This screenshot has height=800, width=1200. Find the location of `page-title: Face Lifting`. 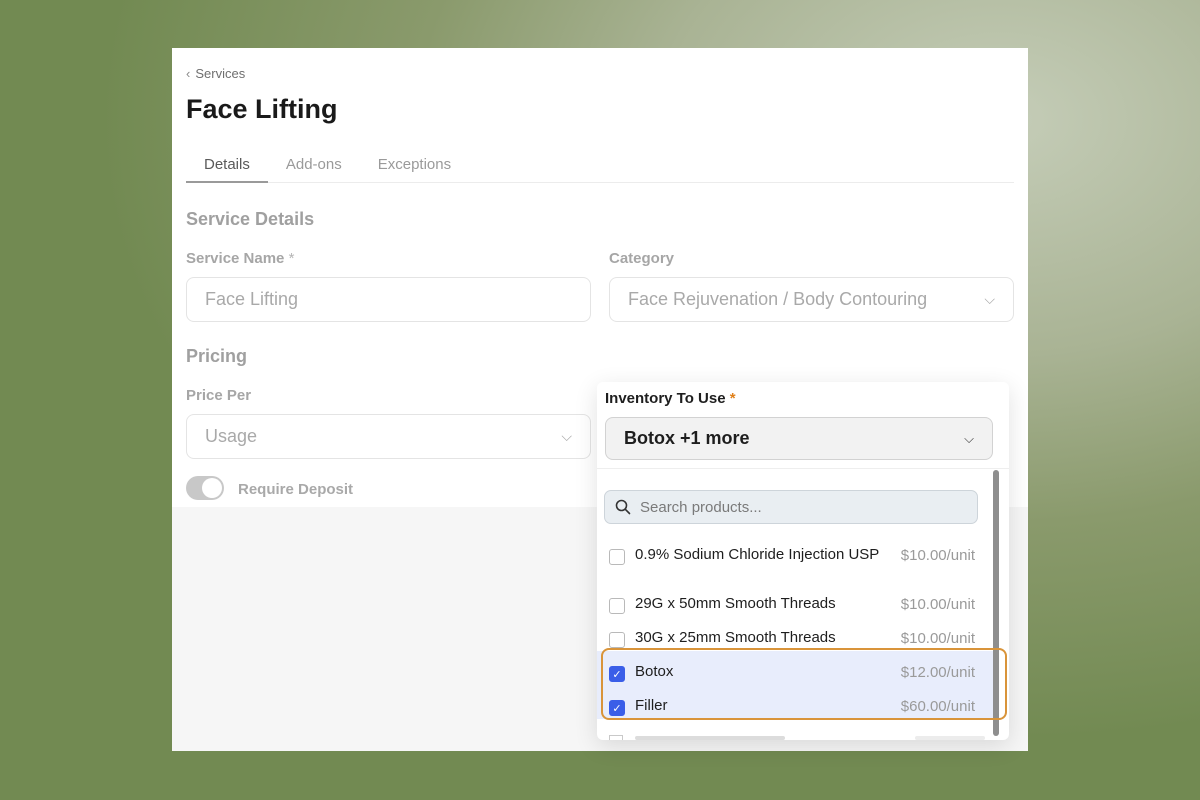

page-title: Face Lifting is located at coordinates (262, 109).